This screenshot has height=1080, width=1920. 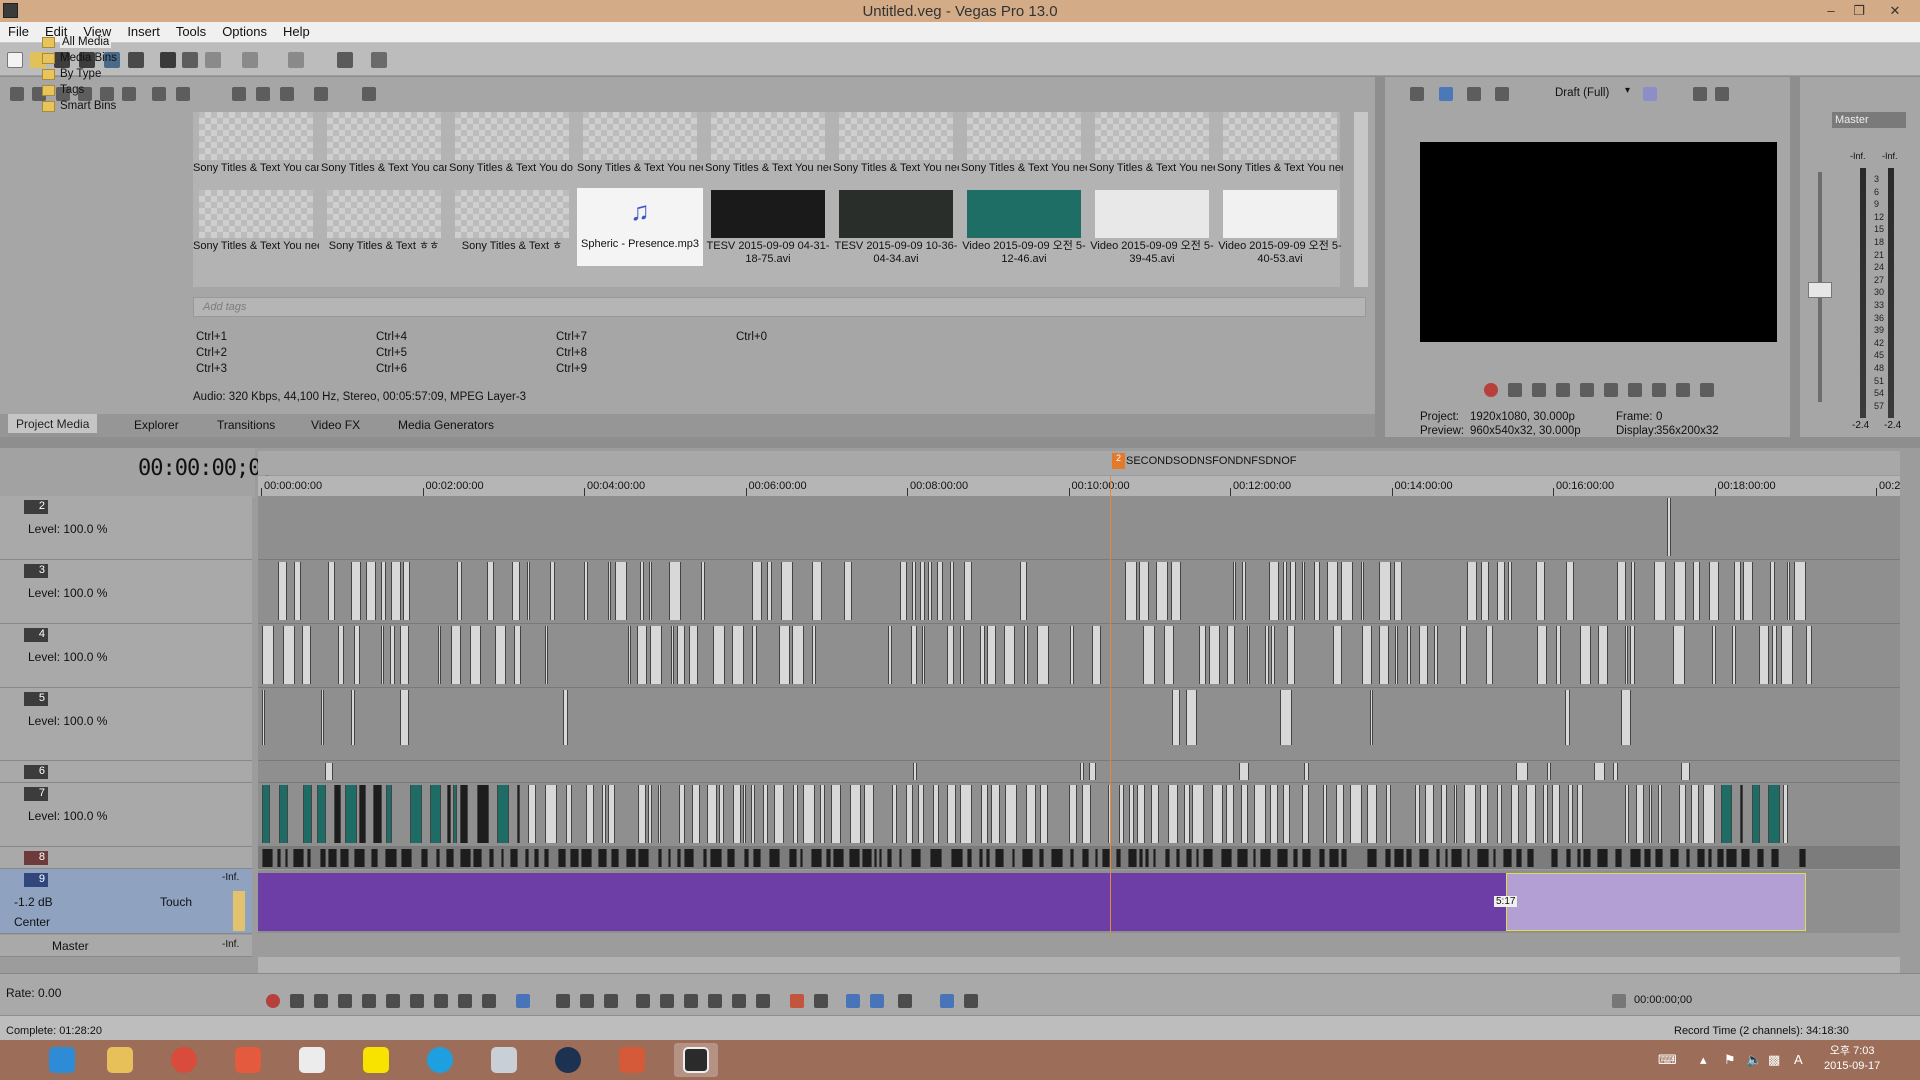 What do you see at coordinates (250, 60) in the screenshot?
I see `undo-icon` at bounding box center [250, 60].